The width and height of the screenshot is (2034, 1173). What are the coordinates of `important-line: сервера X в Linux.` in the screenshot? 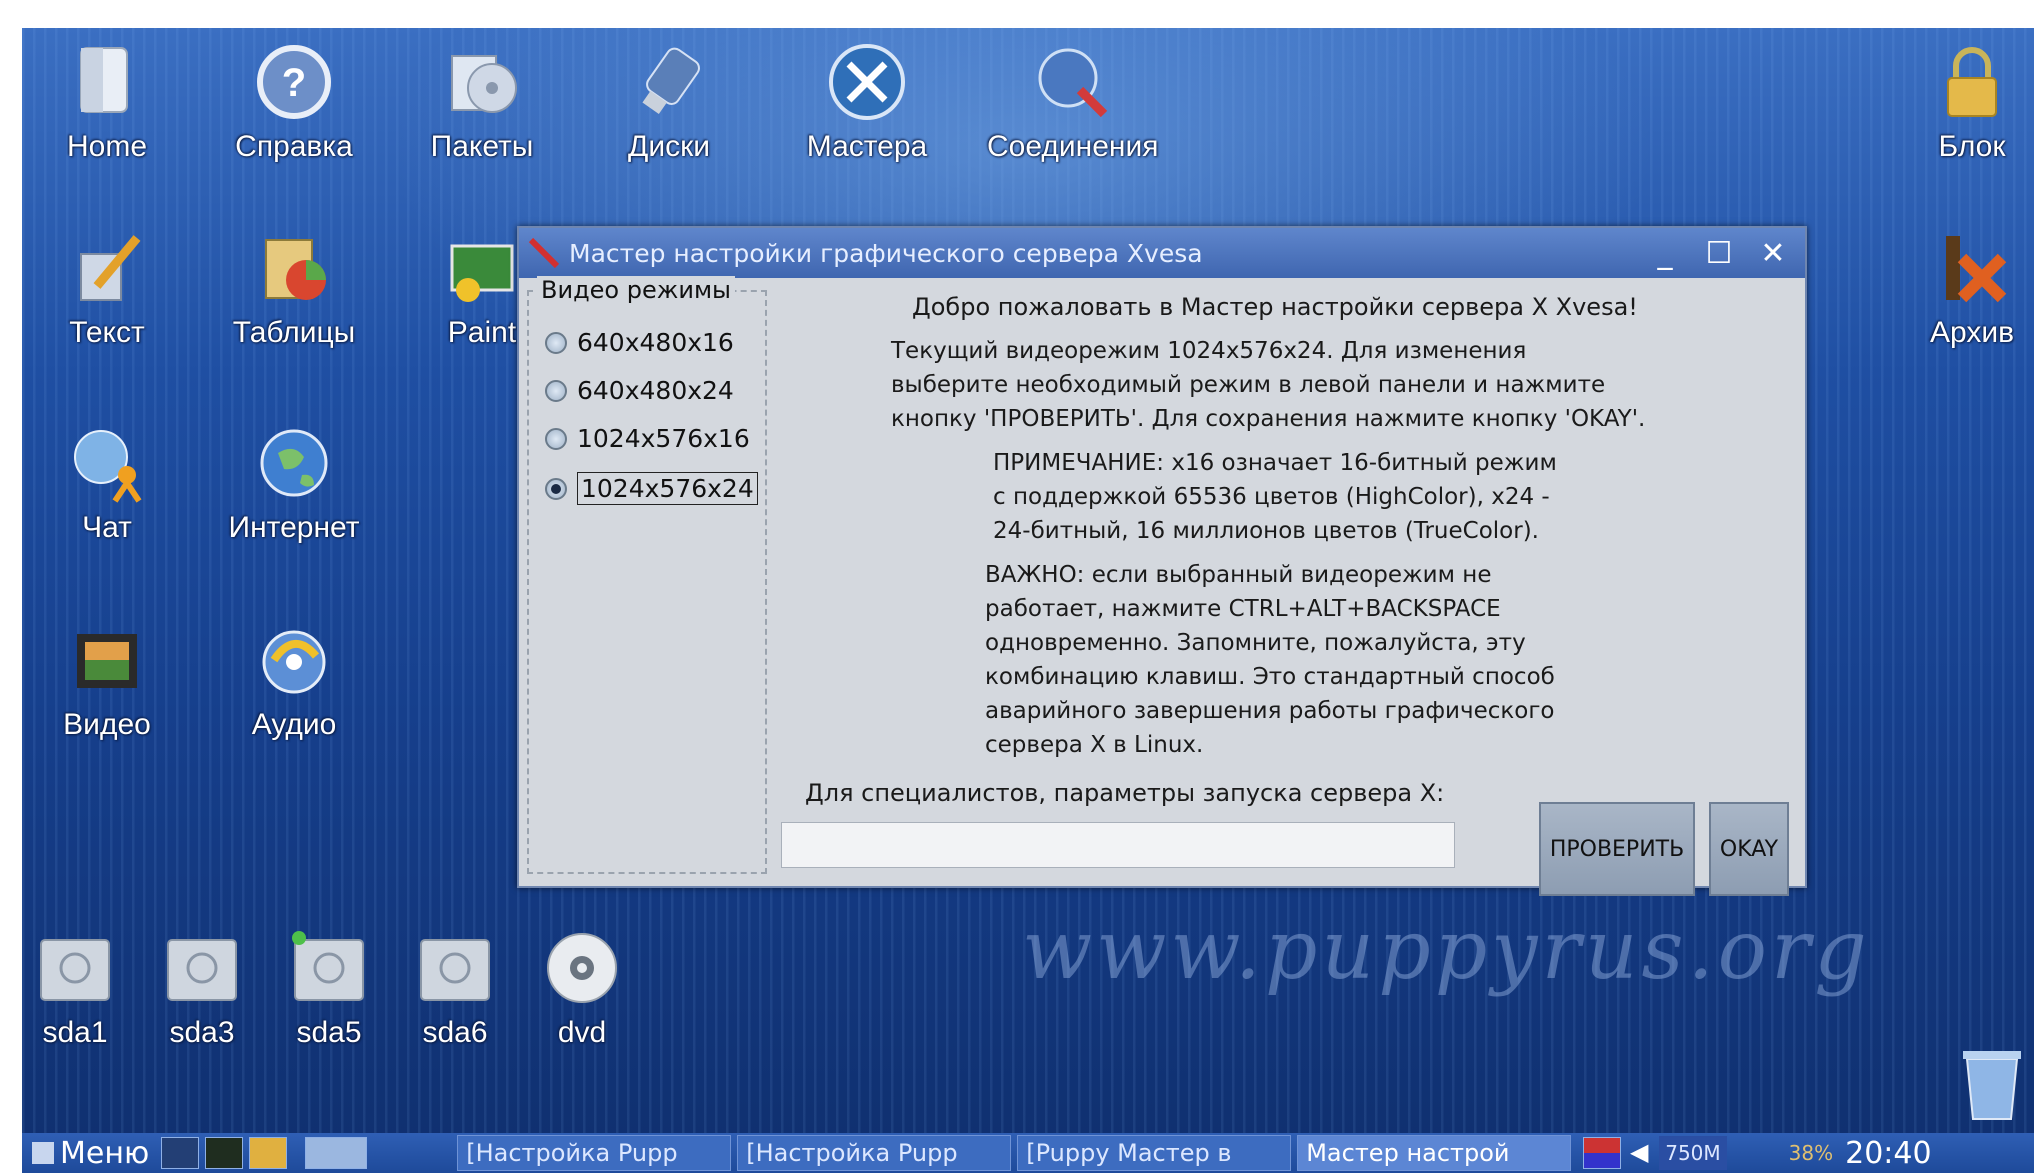 It's located at (1094, 745).